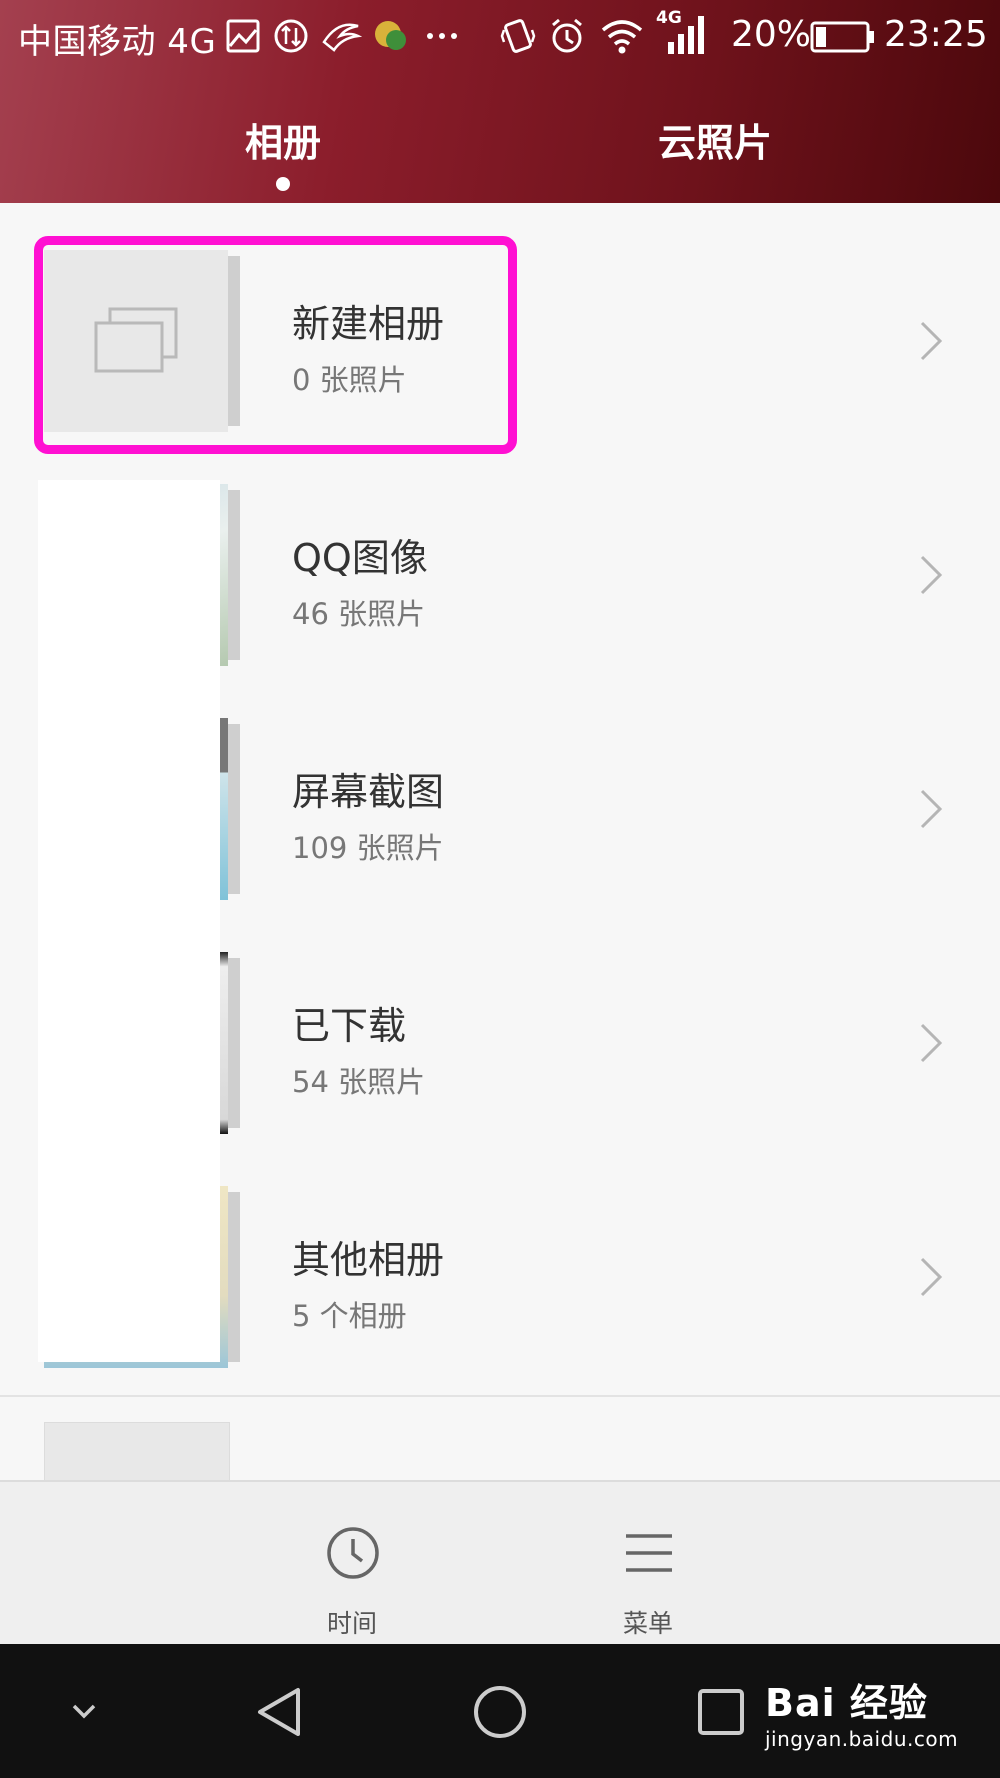  I want to click on hide-nav-chevron-icon, so click(84, 1712).